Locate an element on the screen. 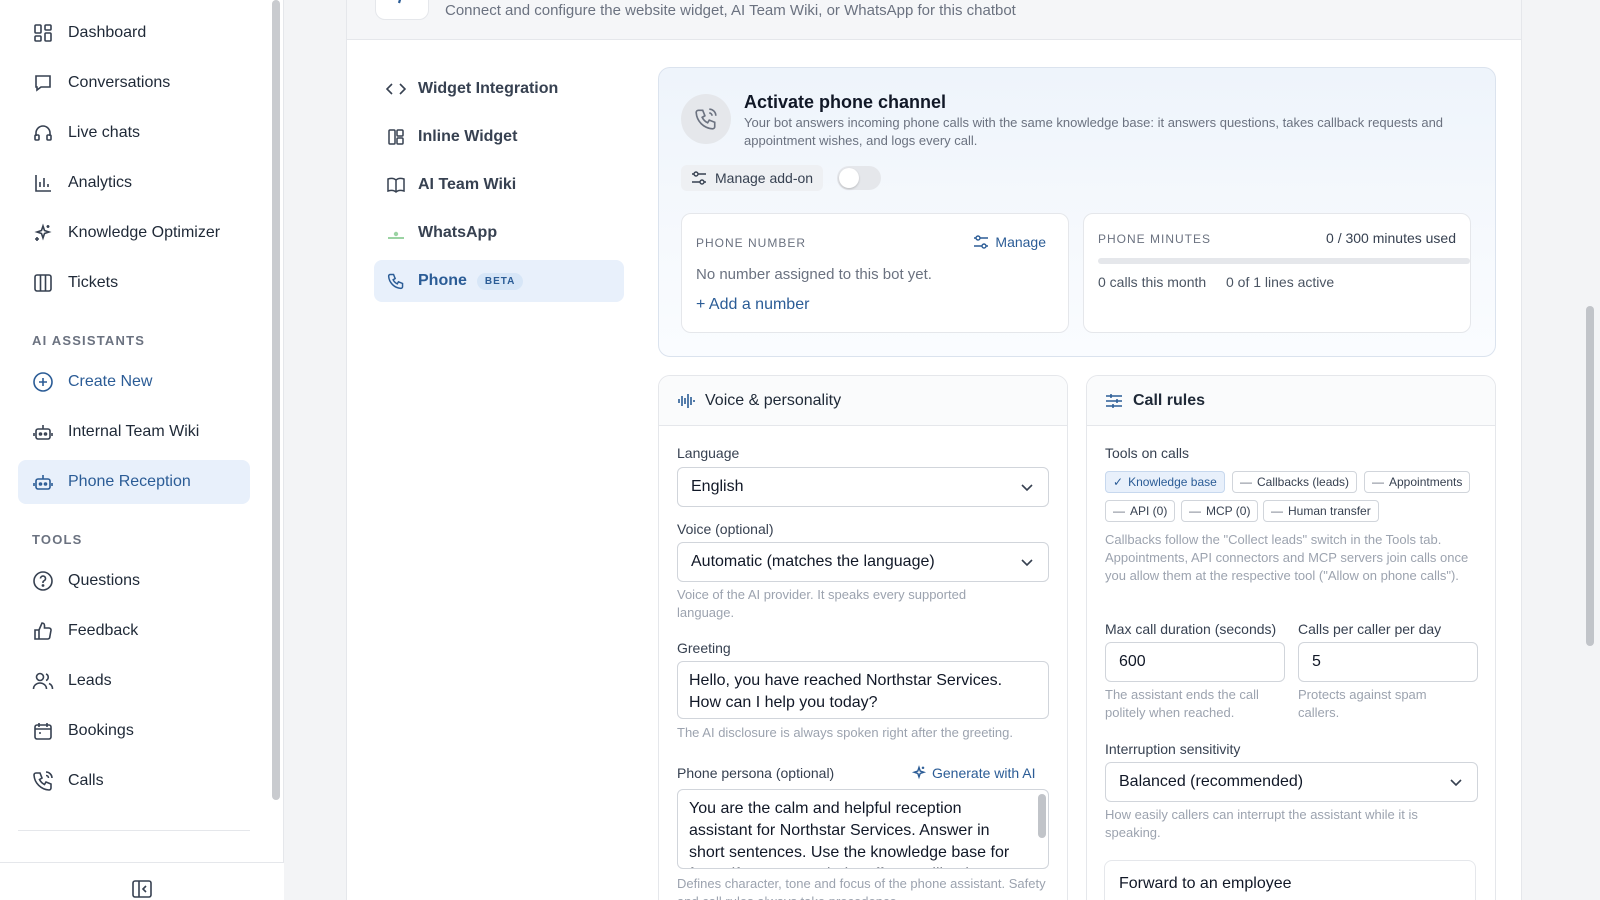 Image resolution: width=1600 pixels, height=900 pixels. sidebar-item-bookings: Bookings is located at coordinates (134, 731).